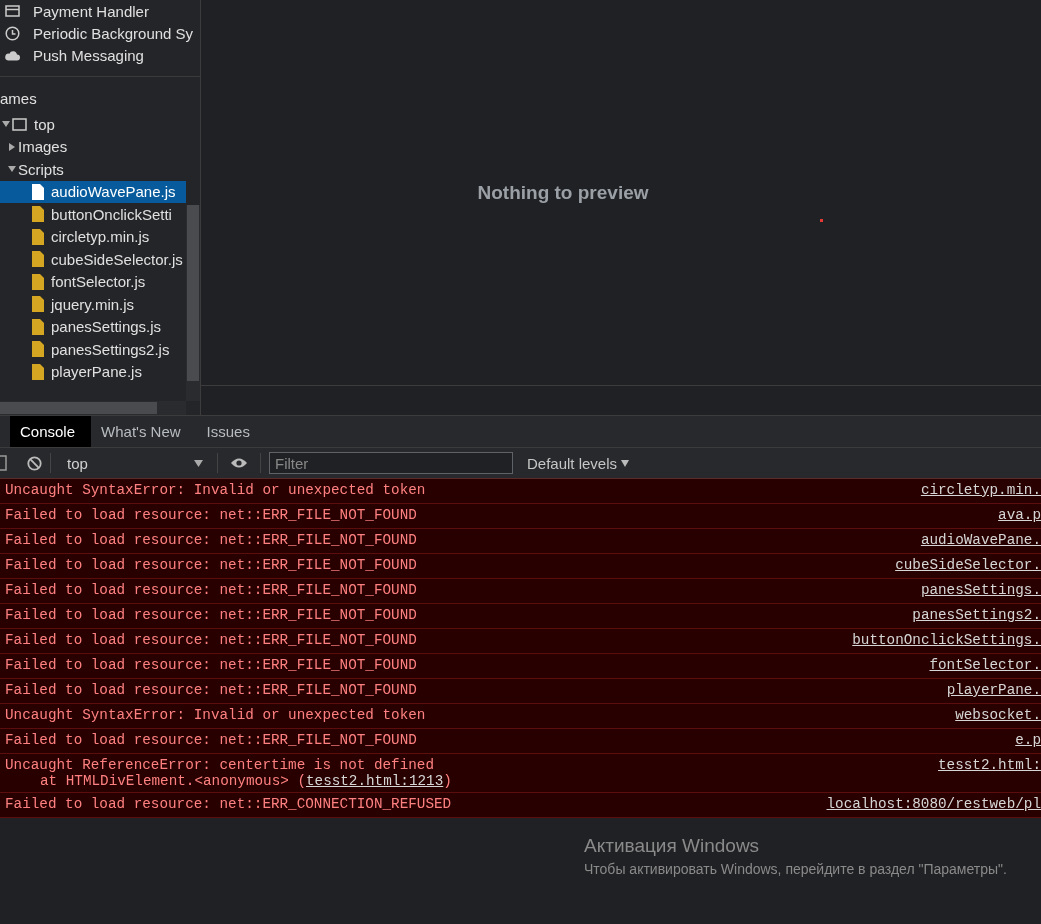  I want to click on source-link: websocket., so click(998, 716).